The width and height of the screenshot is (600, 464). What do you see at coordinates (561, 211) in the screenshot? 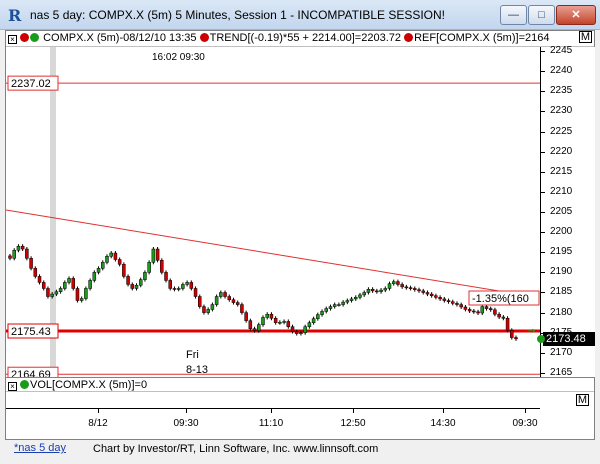
I see `y-tick-label: 2205` at bounding box center [561, 211].